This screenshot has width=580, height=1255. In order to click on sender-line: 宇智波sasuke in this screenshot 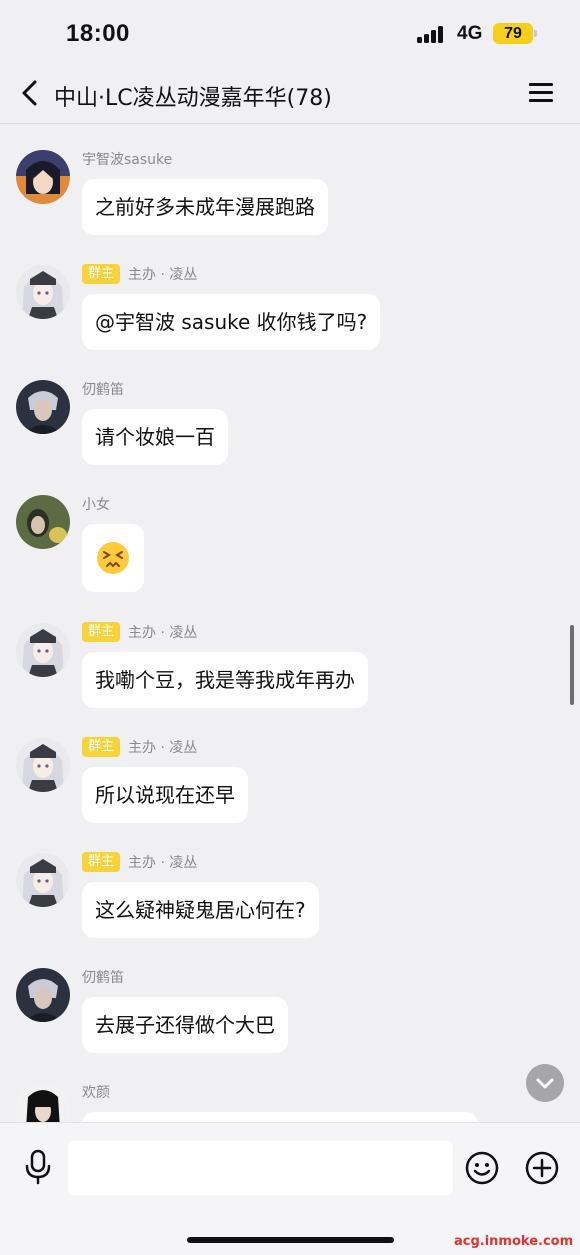, I will do `click(127, 159)`.